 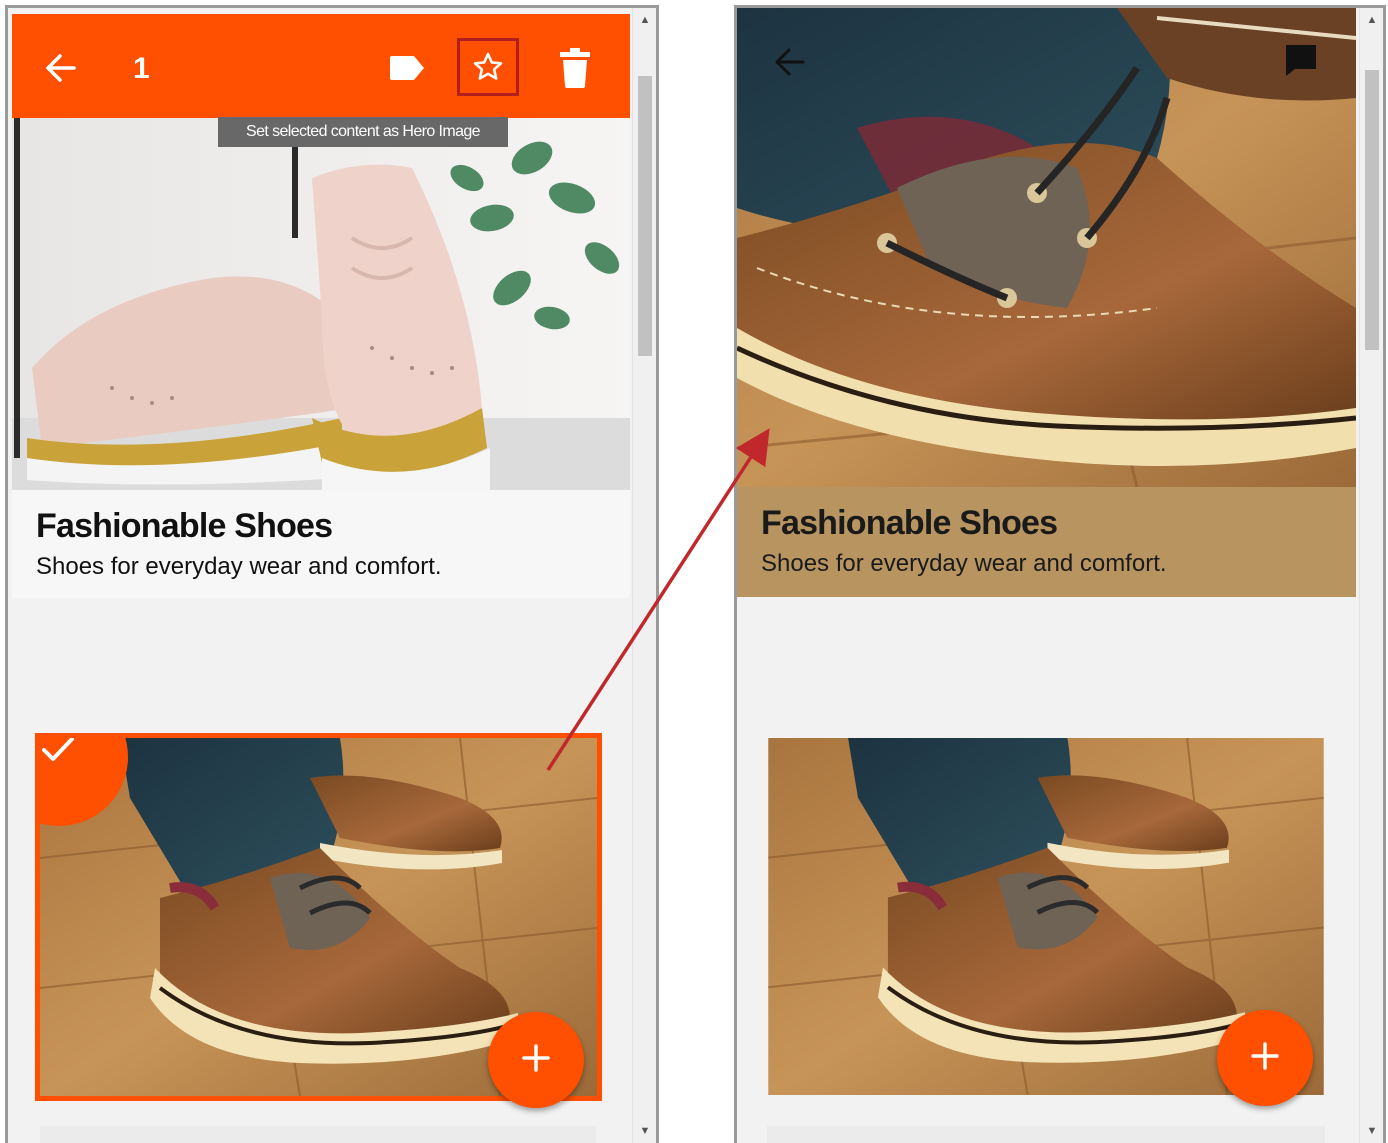 I want to click on label-icon, so click(x=407, y=68).